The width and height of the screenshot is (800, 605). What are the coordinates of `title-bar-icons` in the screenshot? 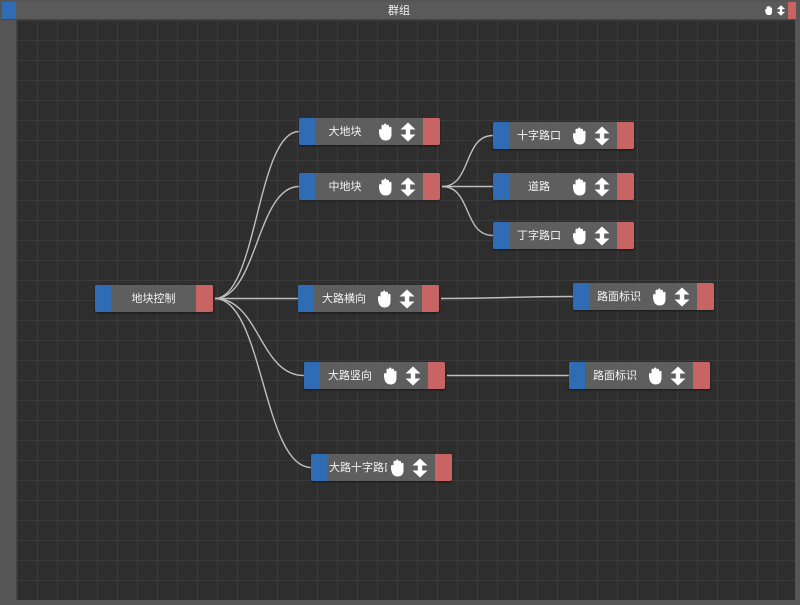 It's located at (774, 10).